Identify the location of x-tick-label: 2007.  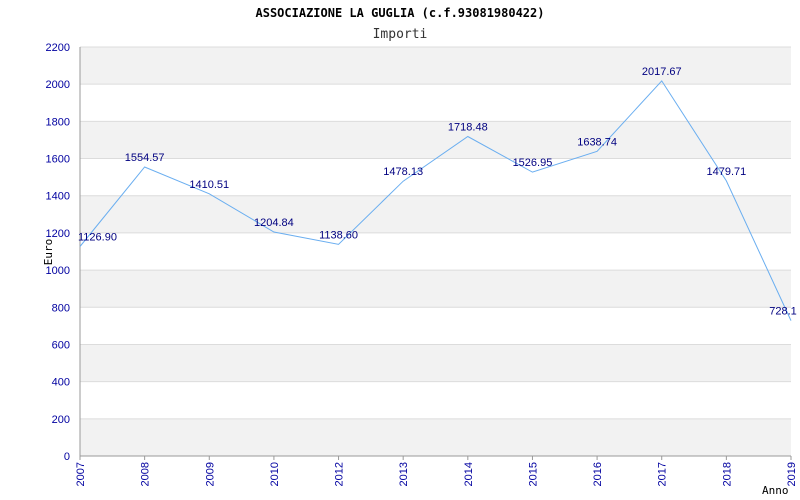
(81, 474).